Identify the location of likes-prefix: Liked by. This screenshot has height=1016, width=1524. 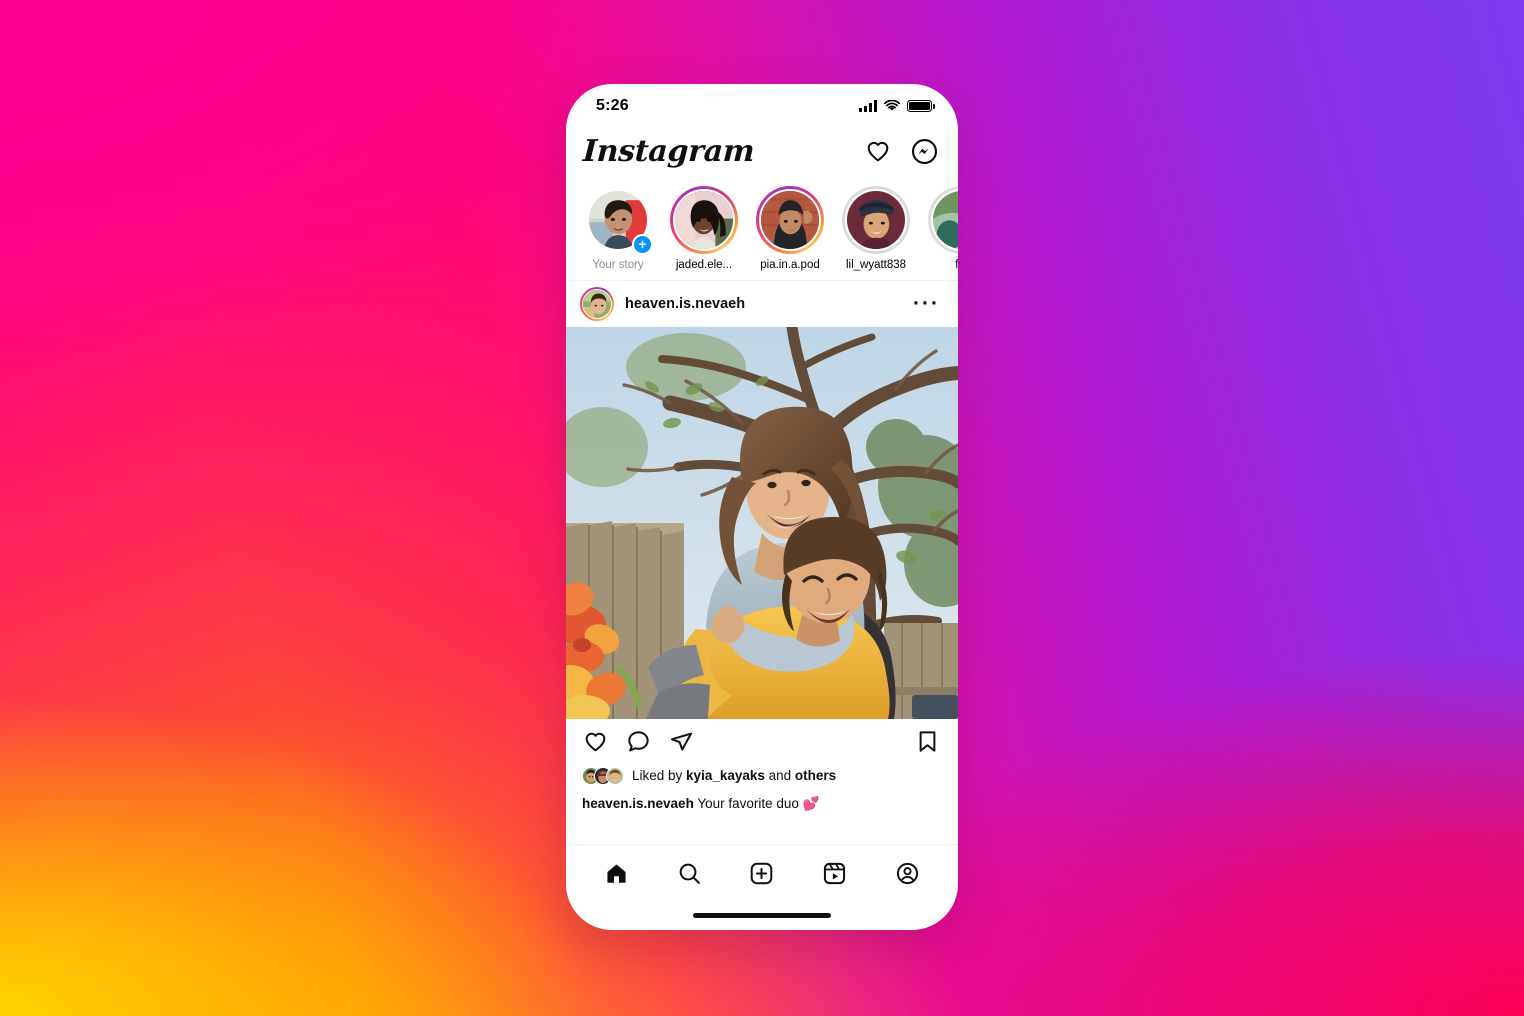
(659, 775).